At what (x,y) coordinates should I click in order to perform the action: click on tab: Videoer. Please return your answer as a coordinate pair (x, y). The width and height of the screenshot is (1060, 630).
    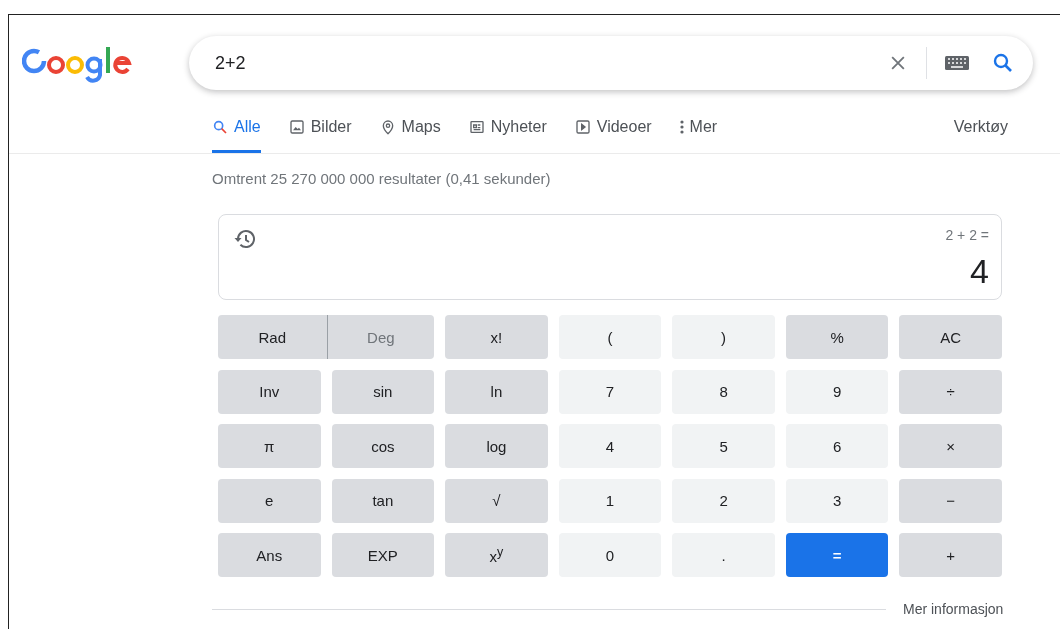
    Looking at the image, I should click on (613, 127).